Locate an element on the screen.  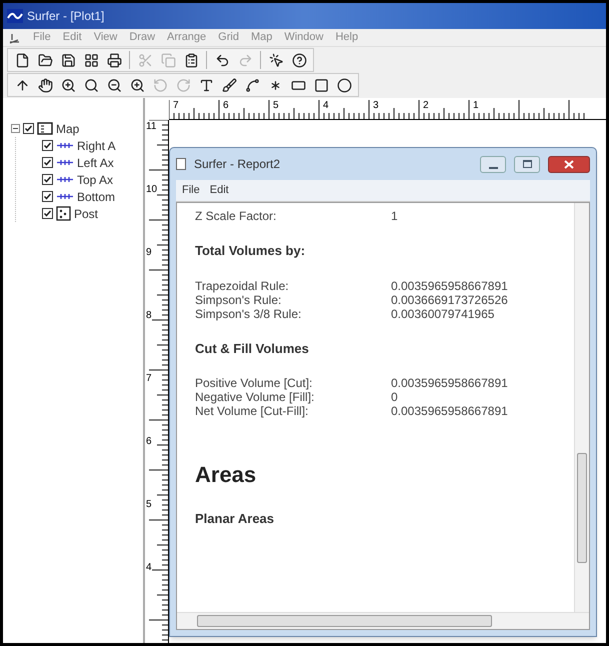
report-label: Net Volume [Cut-Fill]: is located at coordinates (252, 412).